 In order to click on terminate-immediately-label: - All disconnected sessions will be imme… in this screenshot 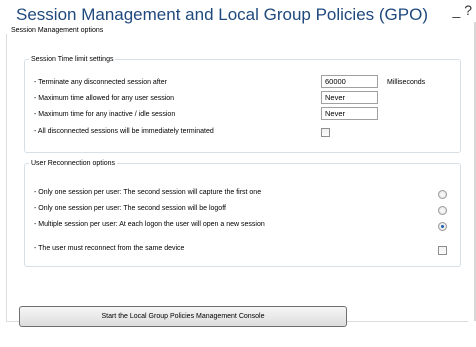, I will do `click(124, 131)`.